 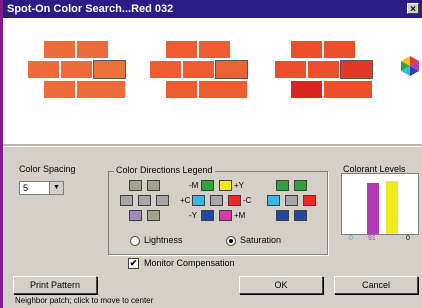 What do you see at coordinates (207, 215) in the screenshot?
I see `legend-swatch-blue` at bounding box center [207, 215].